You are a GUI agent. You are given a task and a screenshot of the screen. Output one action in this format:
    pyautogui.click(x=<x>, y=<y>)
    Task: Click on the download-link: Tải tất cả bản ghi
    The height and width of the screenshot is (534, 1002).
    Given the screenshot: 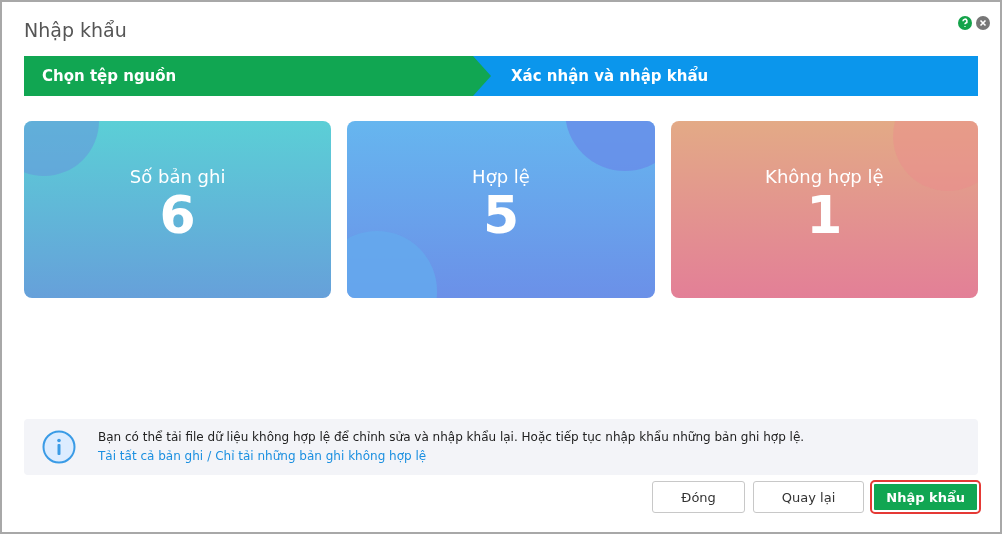 What is the action you would take?
    pyautogui.click(x=151, y=456)
    